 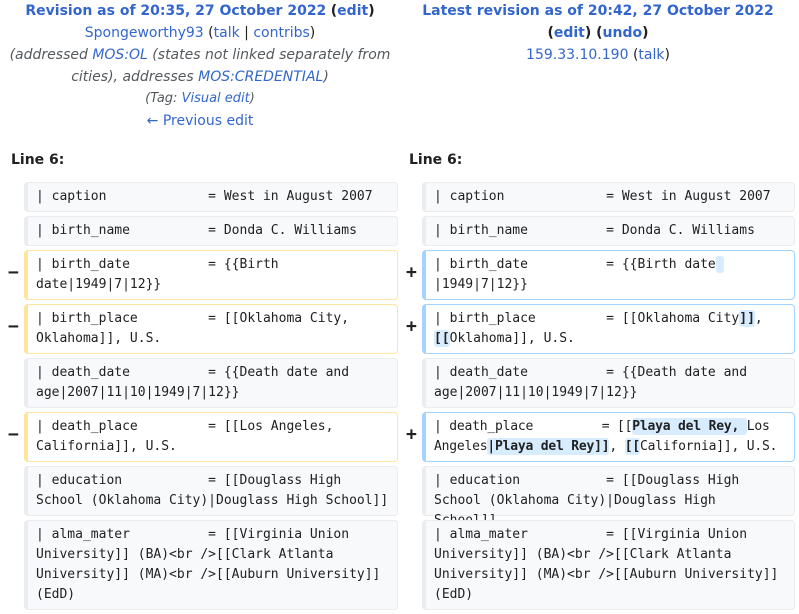 What do you see at coordinates (577, 55) in the screenshot?
I see `new-user-link: 159.33.10.190` at bounding box center [577, 55].